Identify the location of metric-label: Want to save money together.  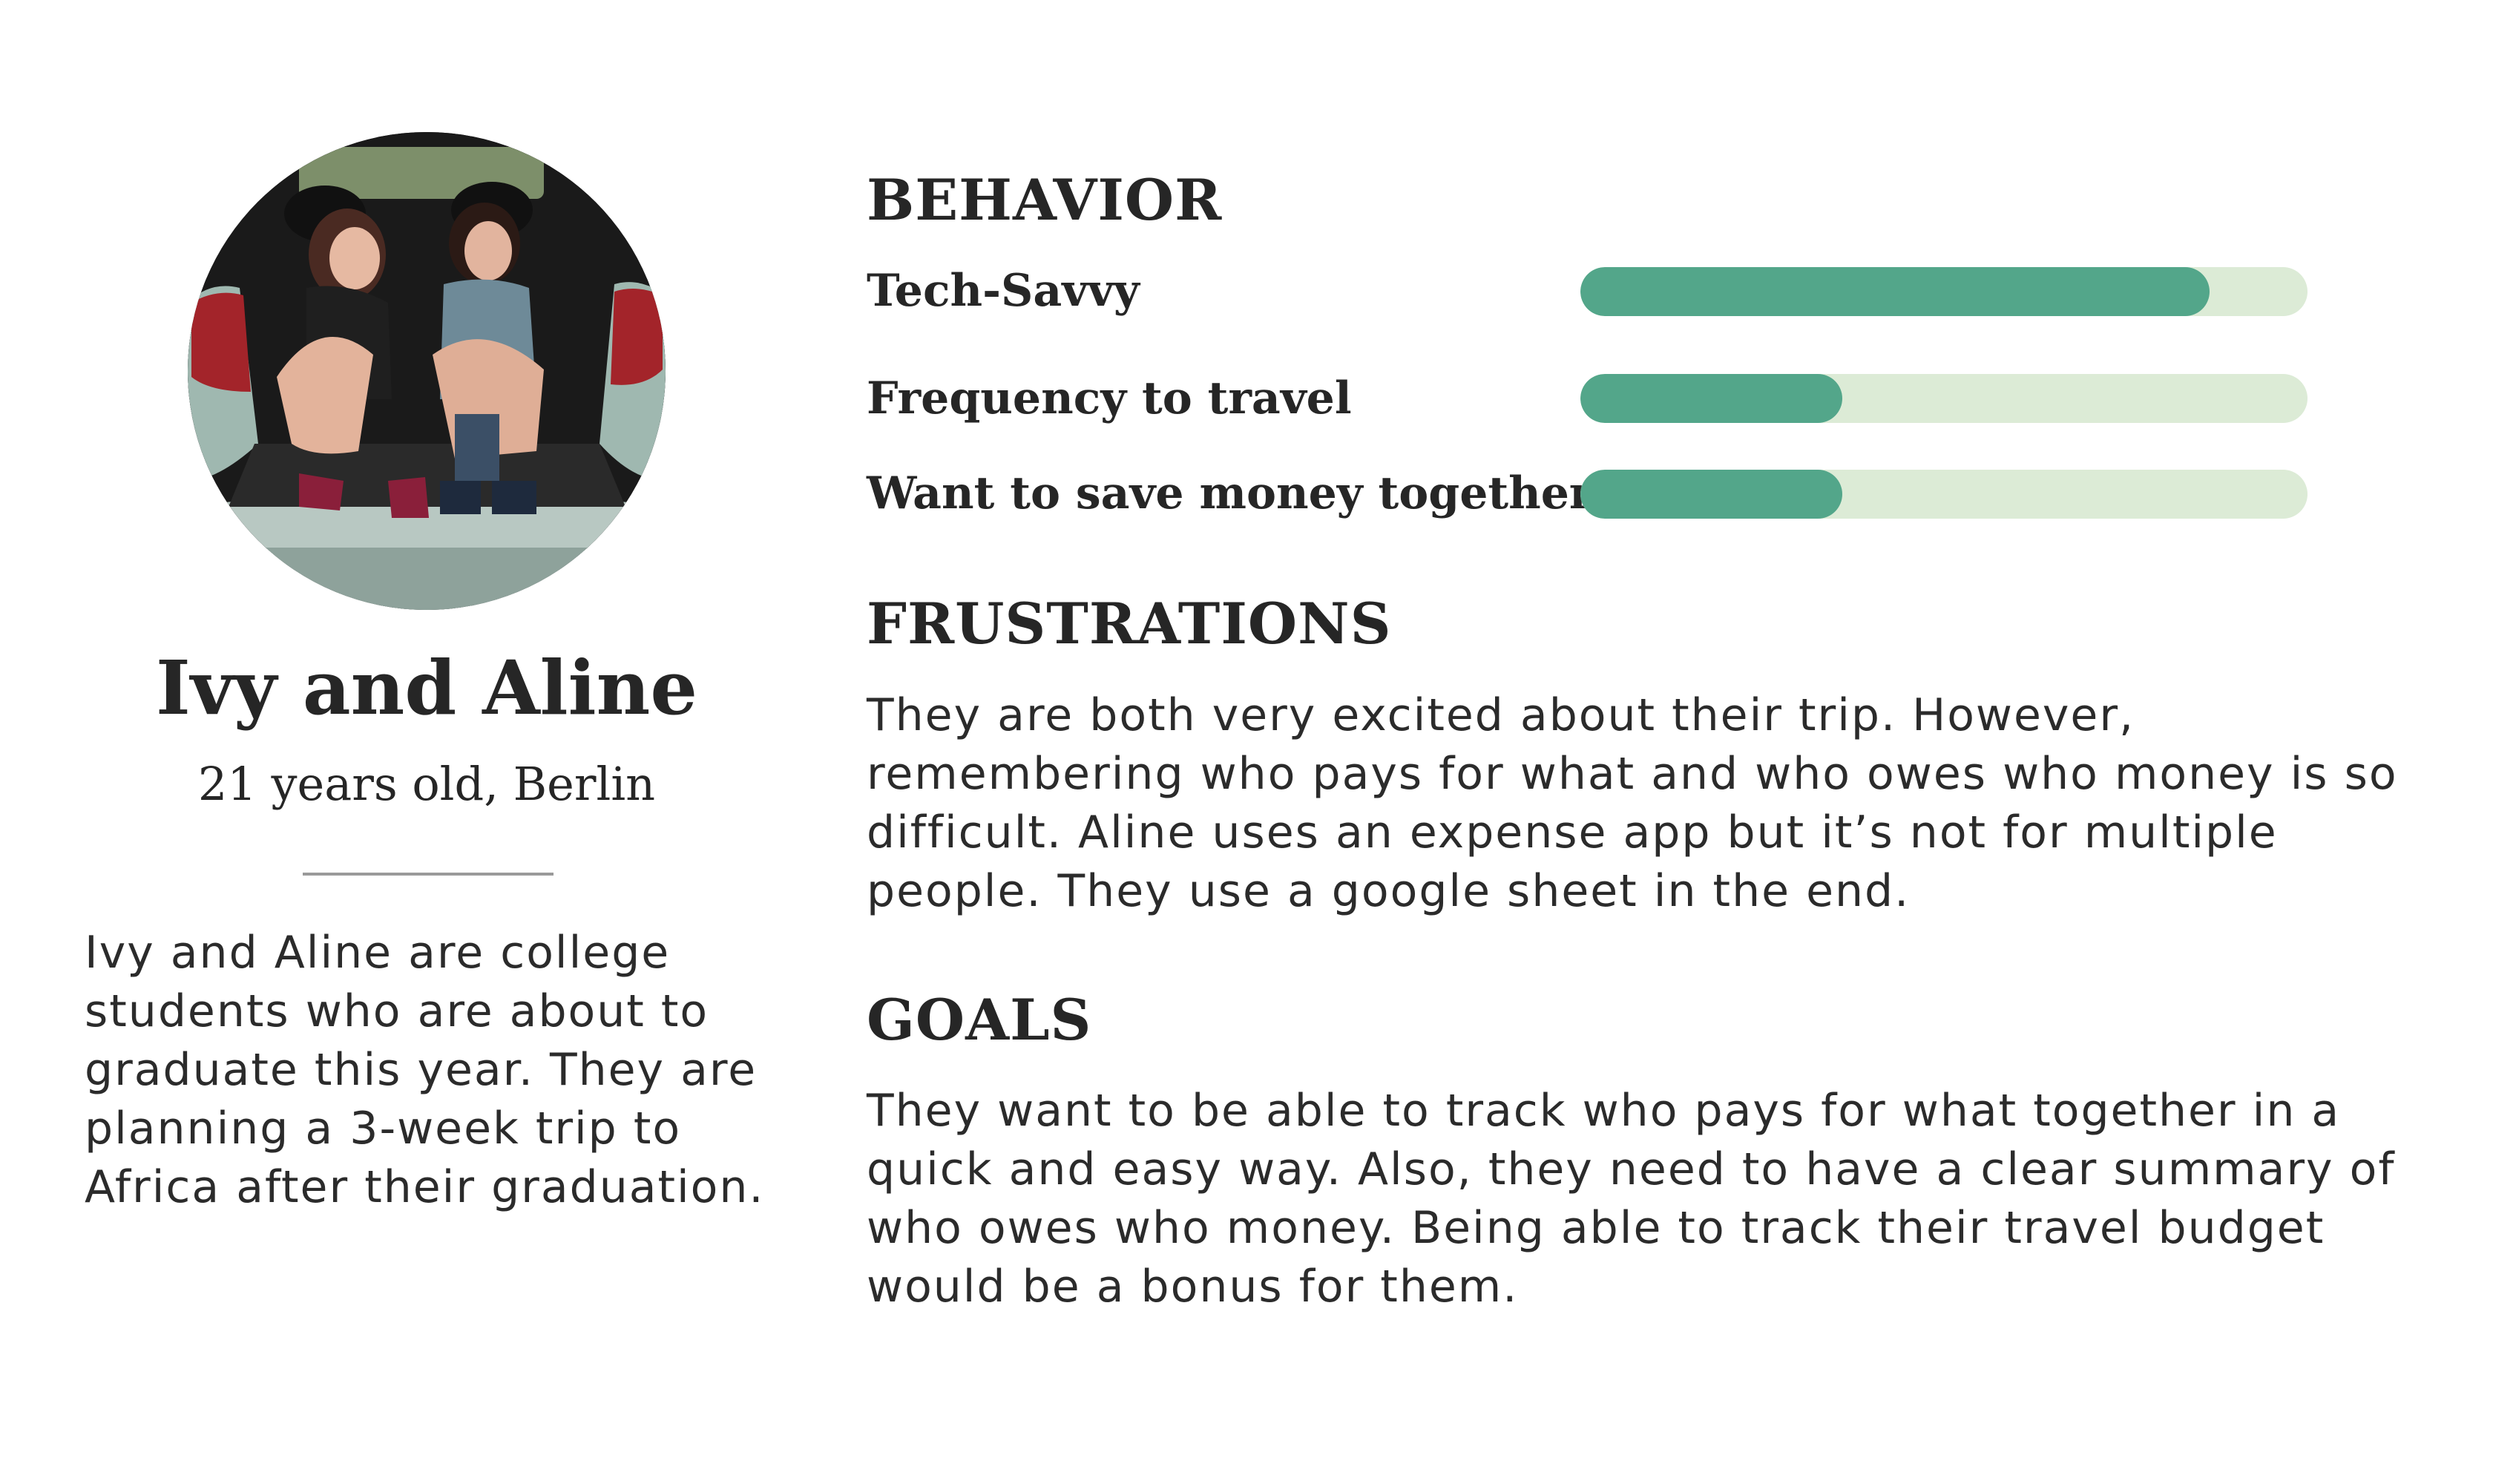
(1230, 493).